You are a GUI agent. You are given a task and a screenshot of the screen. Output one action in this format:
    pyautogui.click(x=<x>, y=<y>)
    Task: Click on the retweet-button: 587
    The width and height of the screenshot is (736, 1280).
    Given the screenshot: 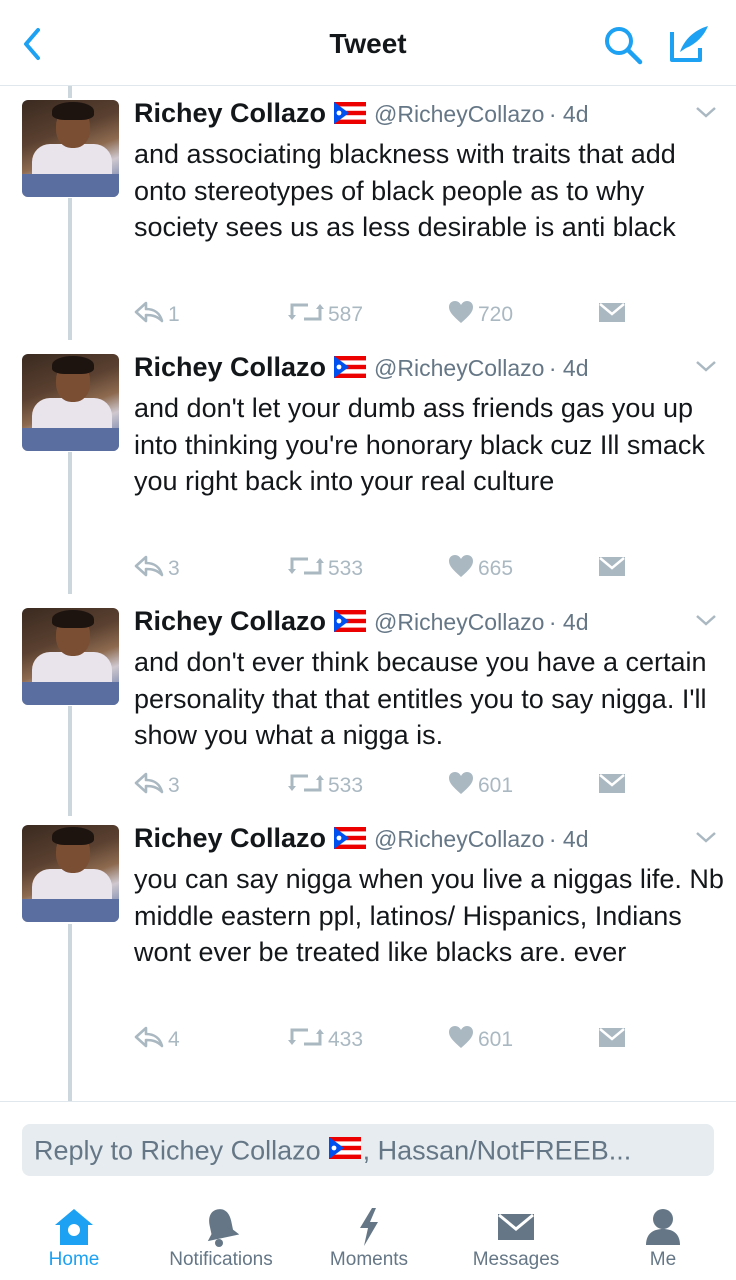 What is the action you would take?
    pyautogui.click(x=325, y=315)
    